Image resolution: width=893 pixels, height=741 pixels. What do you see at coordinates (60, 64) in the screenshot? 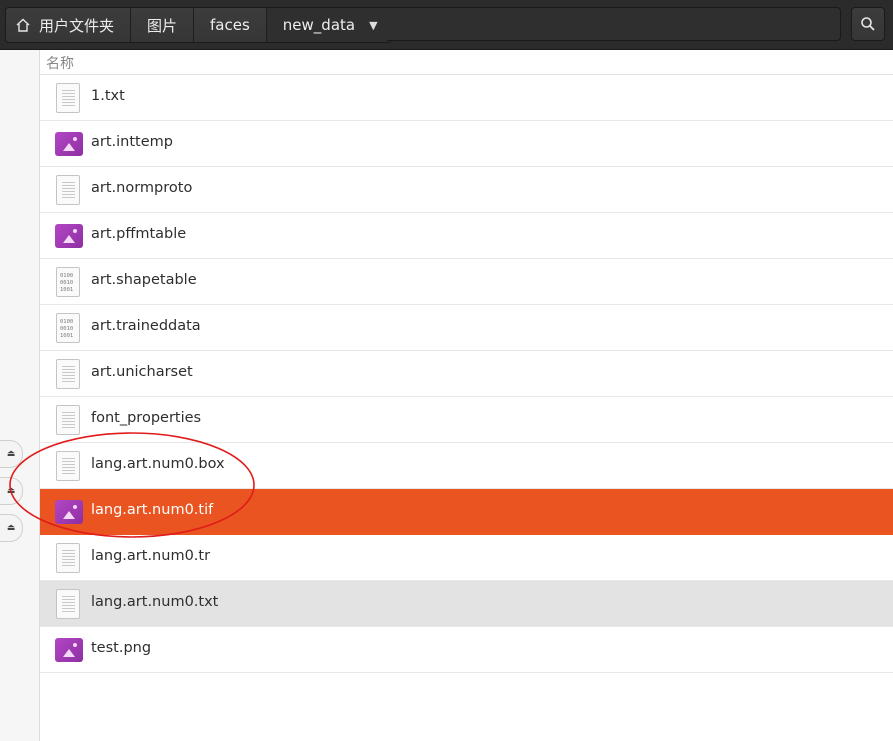
I see `column-header-label: 名称` at bounding box center [60, 64].